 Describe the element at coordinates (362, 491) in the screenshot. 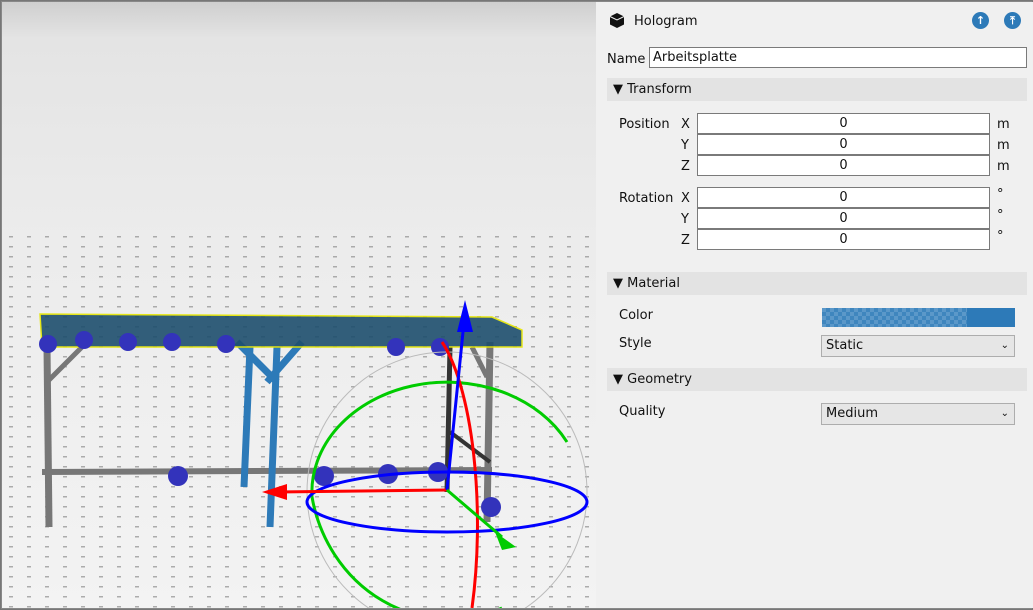

I see `axis-x-arrow` at that location.